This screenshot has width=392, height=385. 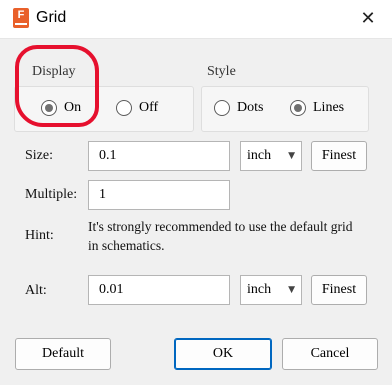 What do you see at coordinates (73, 107) in the screenshot?
I see `display-on-label: On` at bounding box center [73, 107].